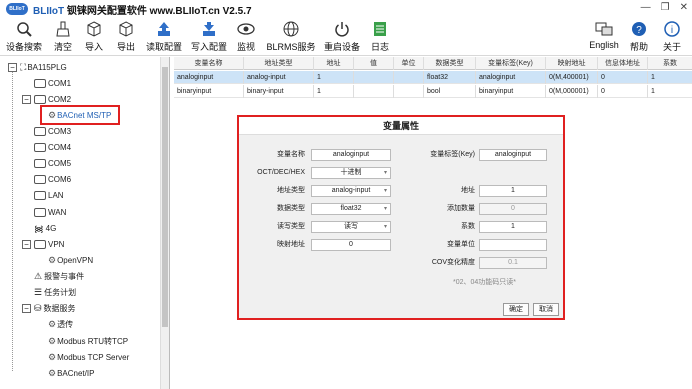 This screenshot has width=692, height=389. Describe the element at coordinates (94, 37) in the screenshot. I see `import-button: 导入` at that location.